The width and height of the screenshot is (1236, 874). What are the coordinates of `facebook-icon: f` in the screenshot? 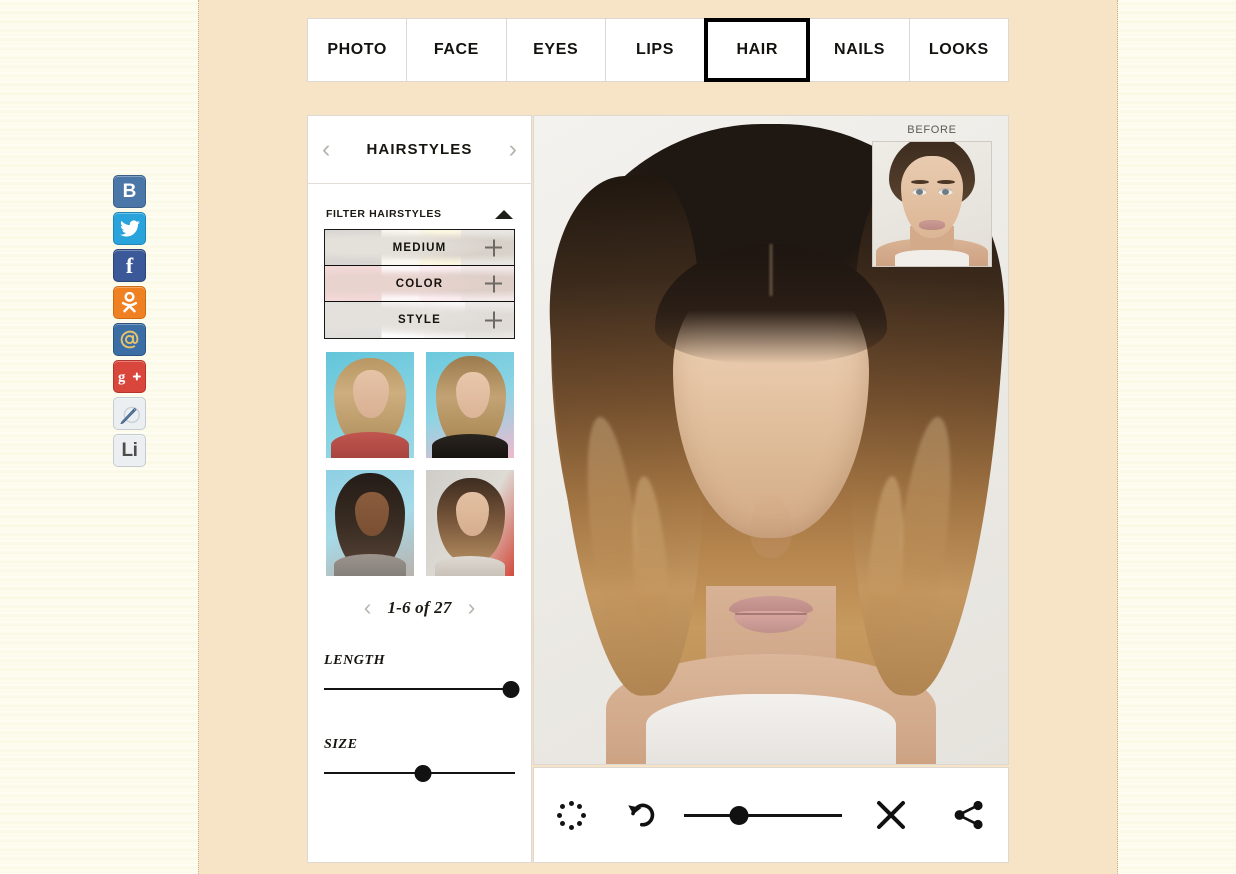 It's located at (129, 265).